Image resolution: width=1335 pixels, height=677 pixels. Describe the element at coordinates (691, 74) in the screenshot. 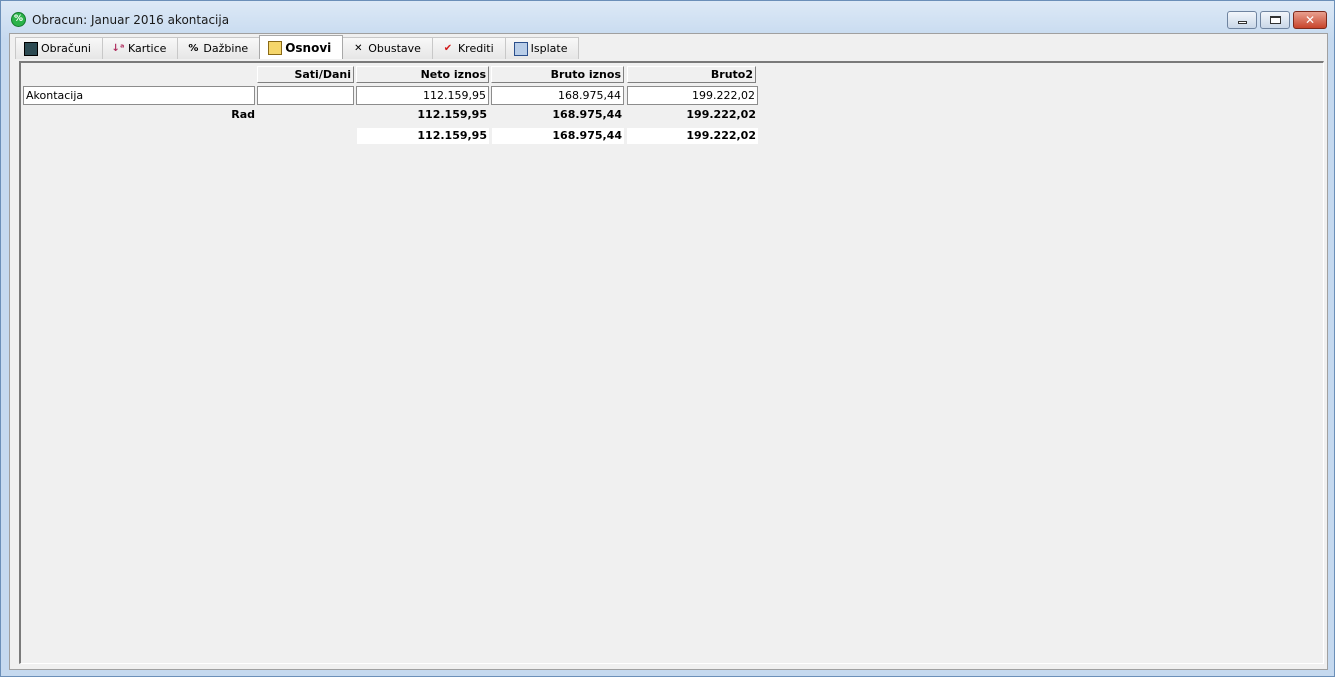

I see `column-header-bruto2: Bruto2` at that location.